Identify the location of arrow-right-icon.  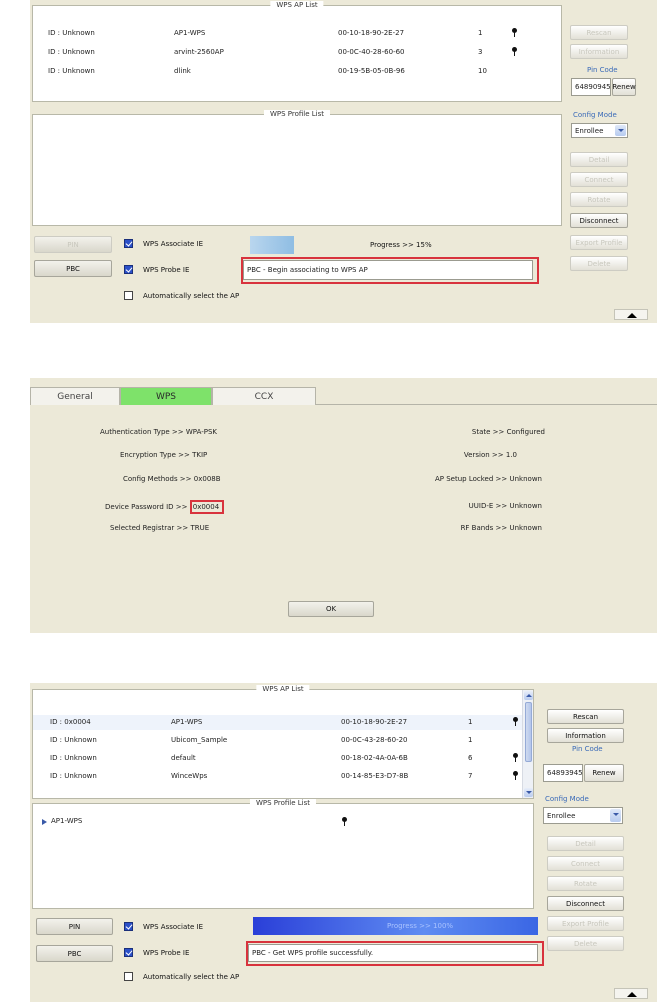
(44, 822).